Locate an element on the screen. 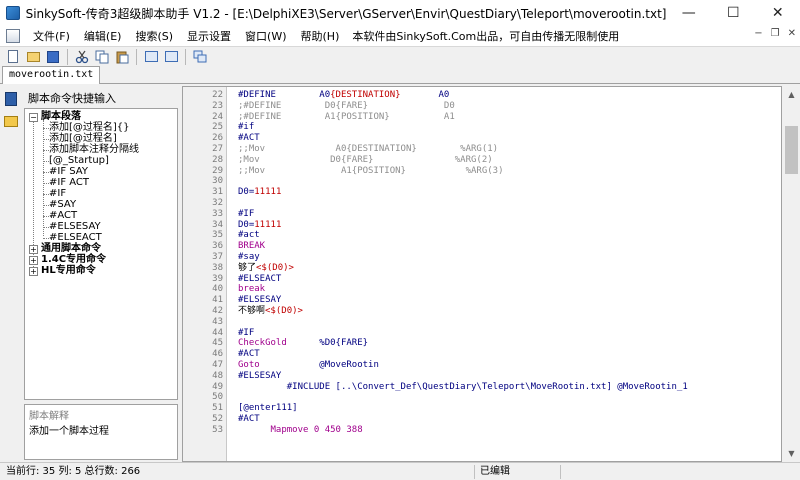 This screenshot has width=800, height=480. mdi-close-button: ✕ is located at coordinates (792, 33).